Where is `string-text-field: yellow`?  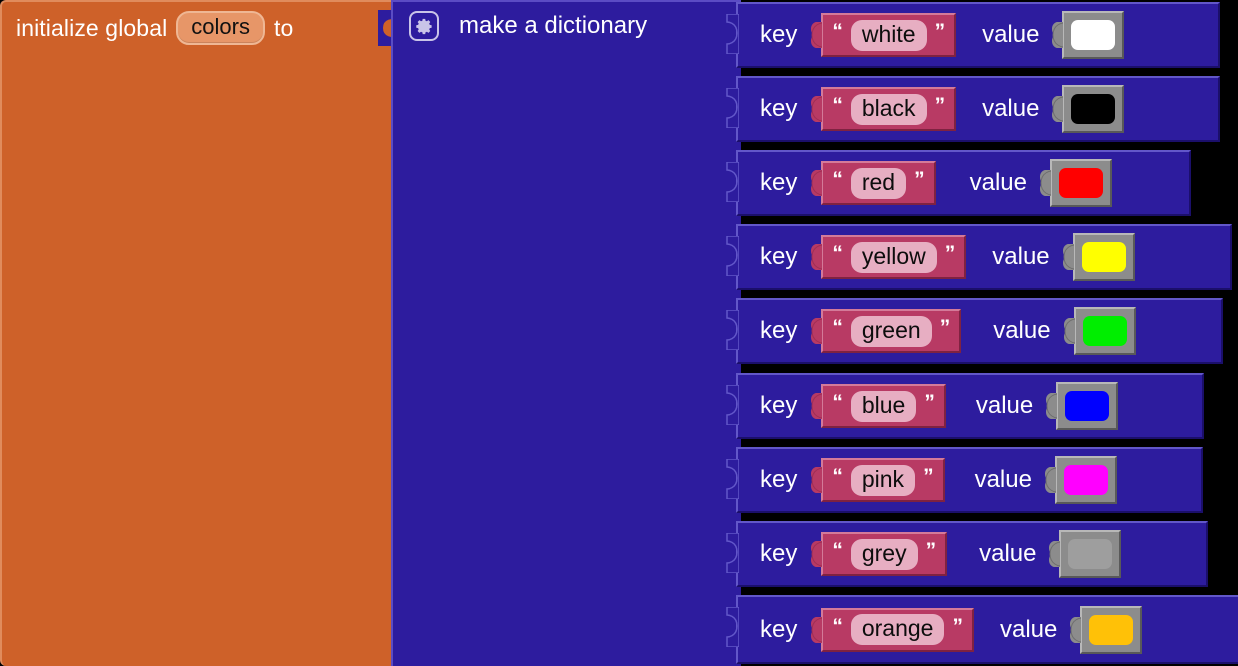
string-text-field: yellow is located at coordinates (893, 257).